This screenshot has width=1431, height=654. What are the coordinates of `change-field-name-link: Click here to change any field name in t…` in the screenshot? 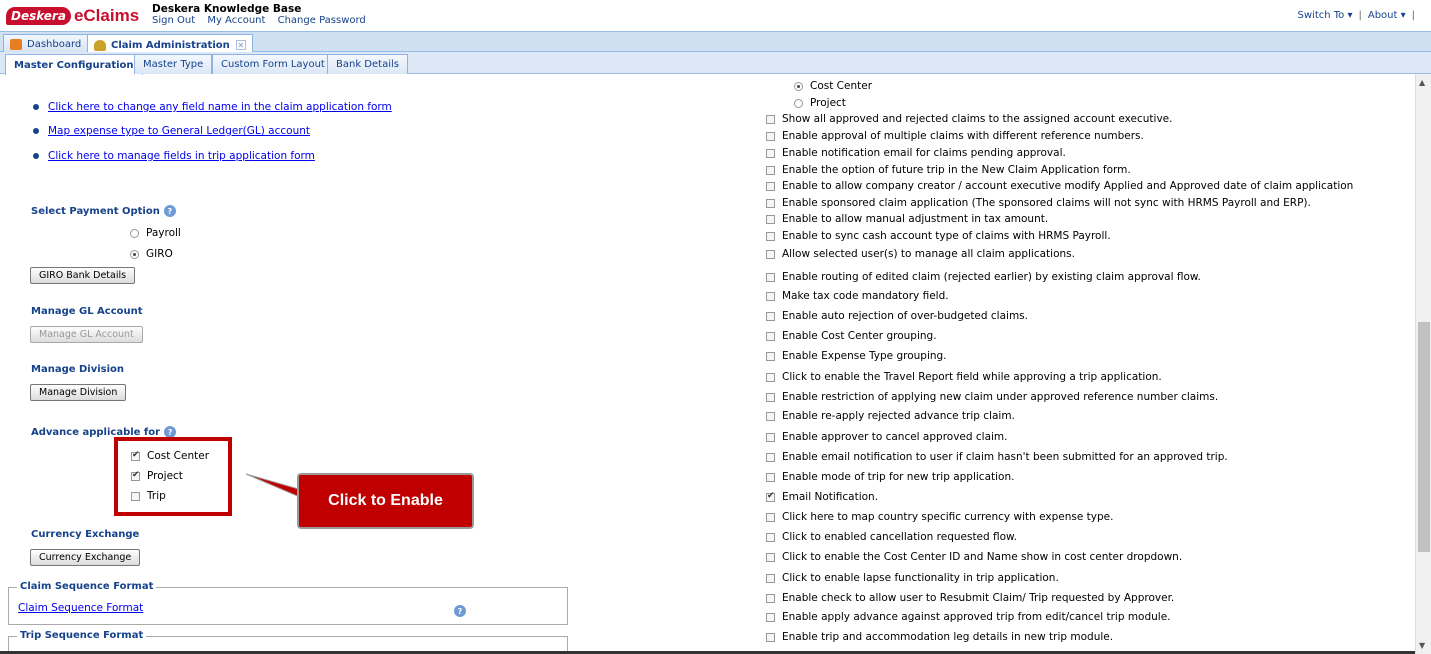 It's located at (220, 107).